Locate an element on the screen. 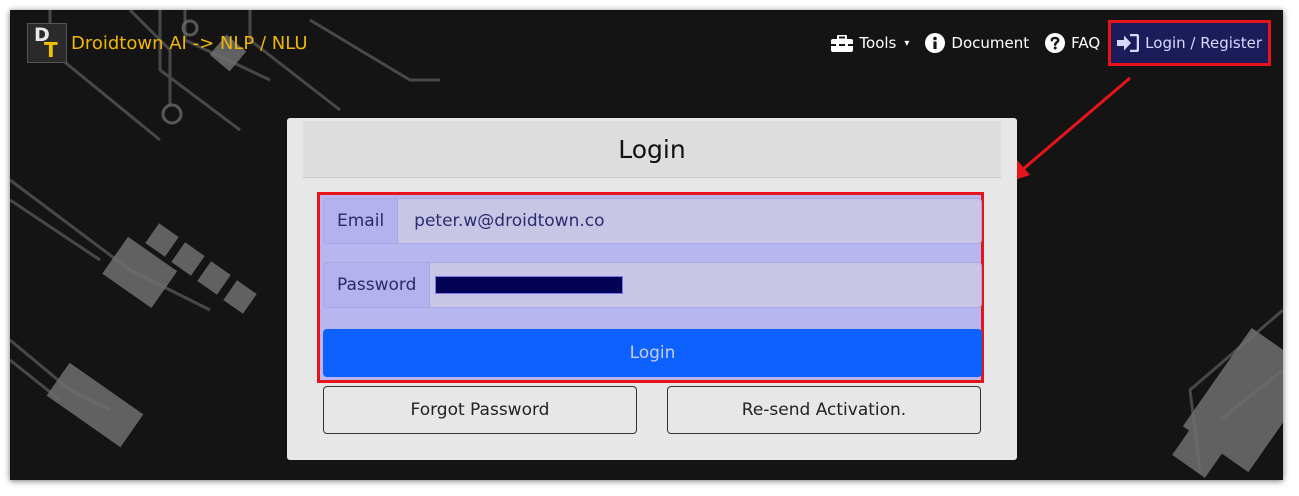  brand-logo: D T is located at coordinates (47, 43).